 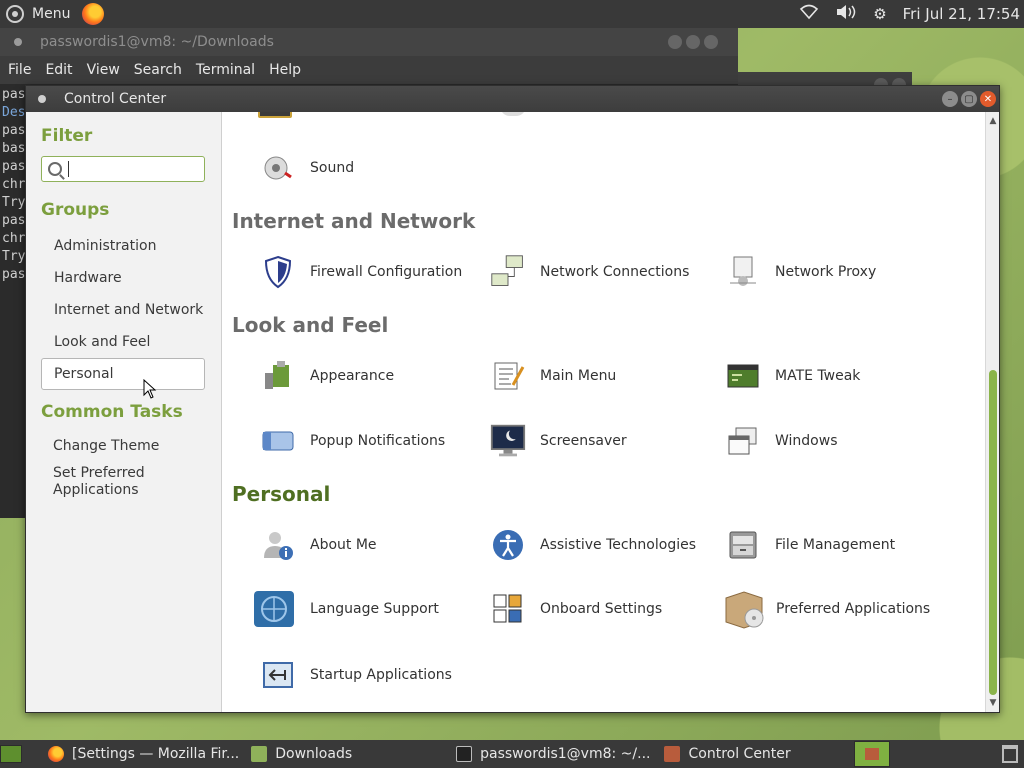 I want to click on item-onboard-settings: Onboard Settings, so click(x=576, y=609).